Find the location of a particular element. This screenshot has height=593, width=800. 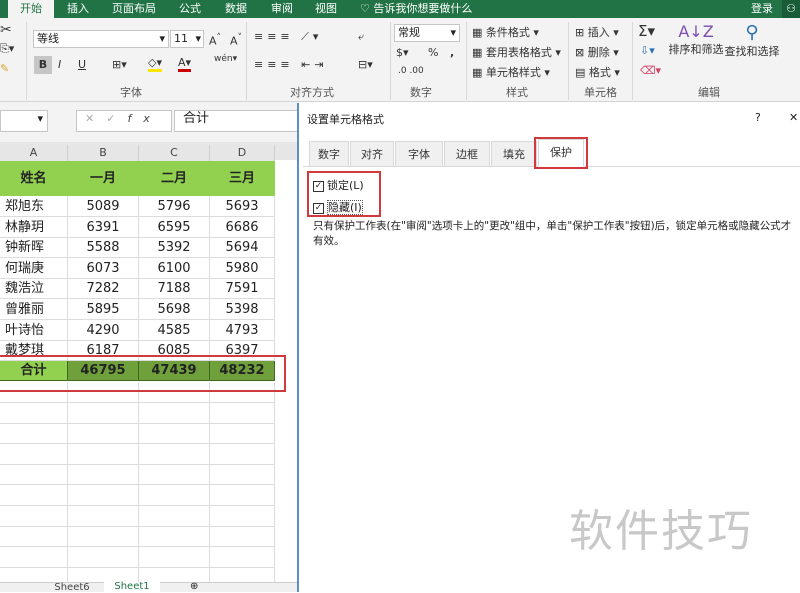

tab-number: 数字 is located at coordinates (329, 154).